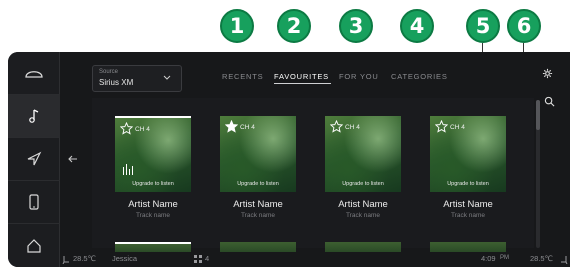 The width and height of the screenshot is (570, 267). Describe the element at coordinates (301, 76) in the screenshot. I see `tab-favourites: FAVOURITES` at that location.